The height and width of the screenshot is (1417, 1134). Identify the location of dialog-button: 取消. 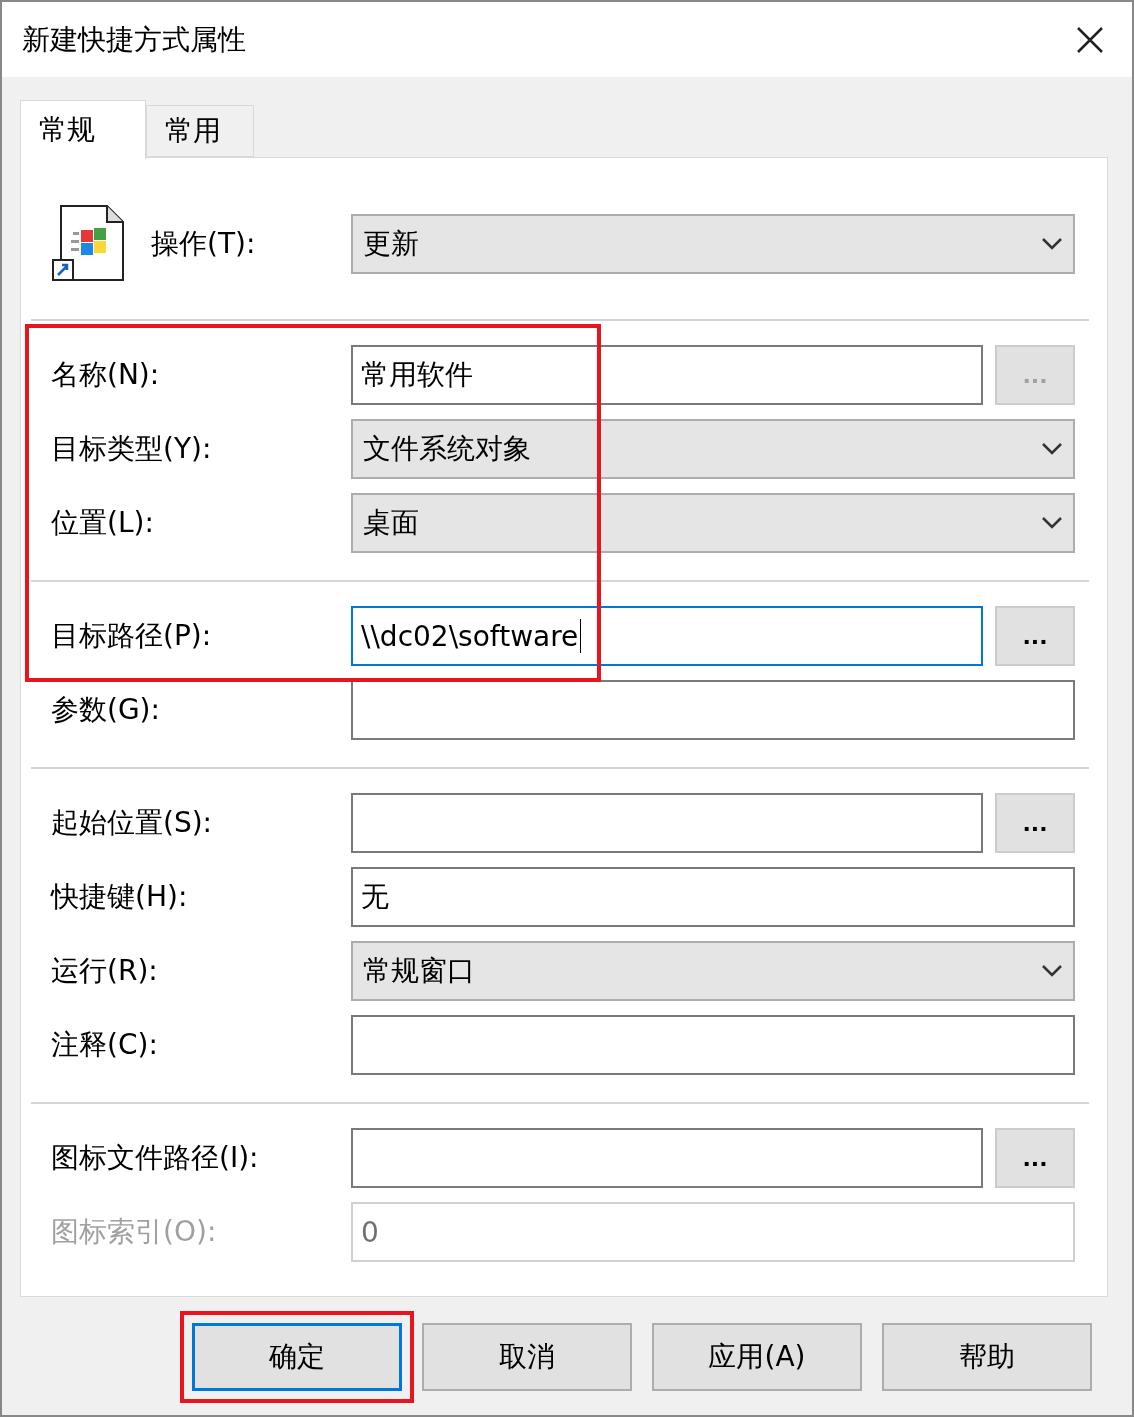
(527, 1357).